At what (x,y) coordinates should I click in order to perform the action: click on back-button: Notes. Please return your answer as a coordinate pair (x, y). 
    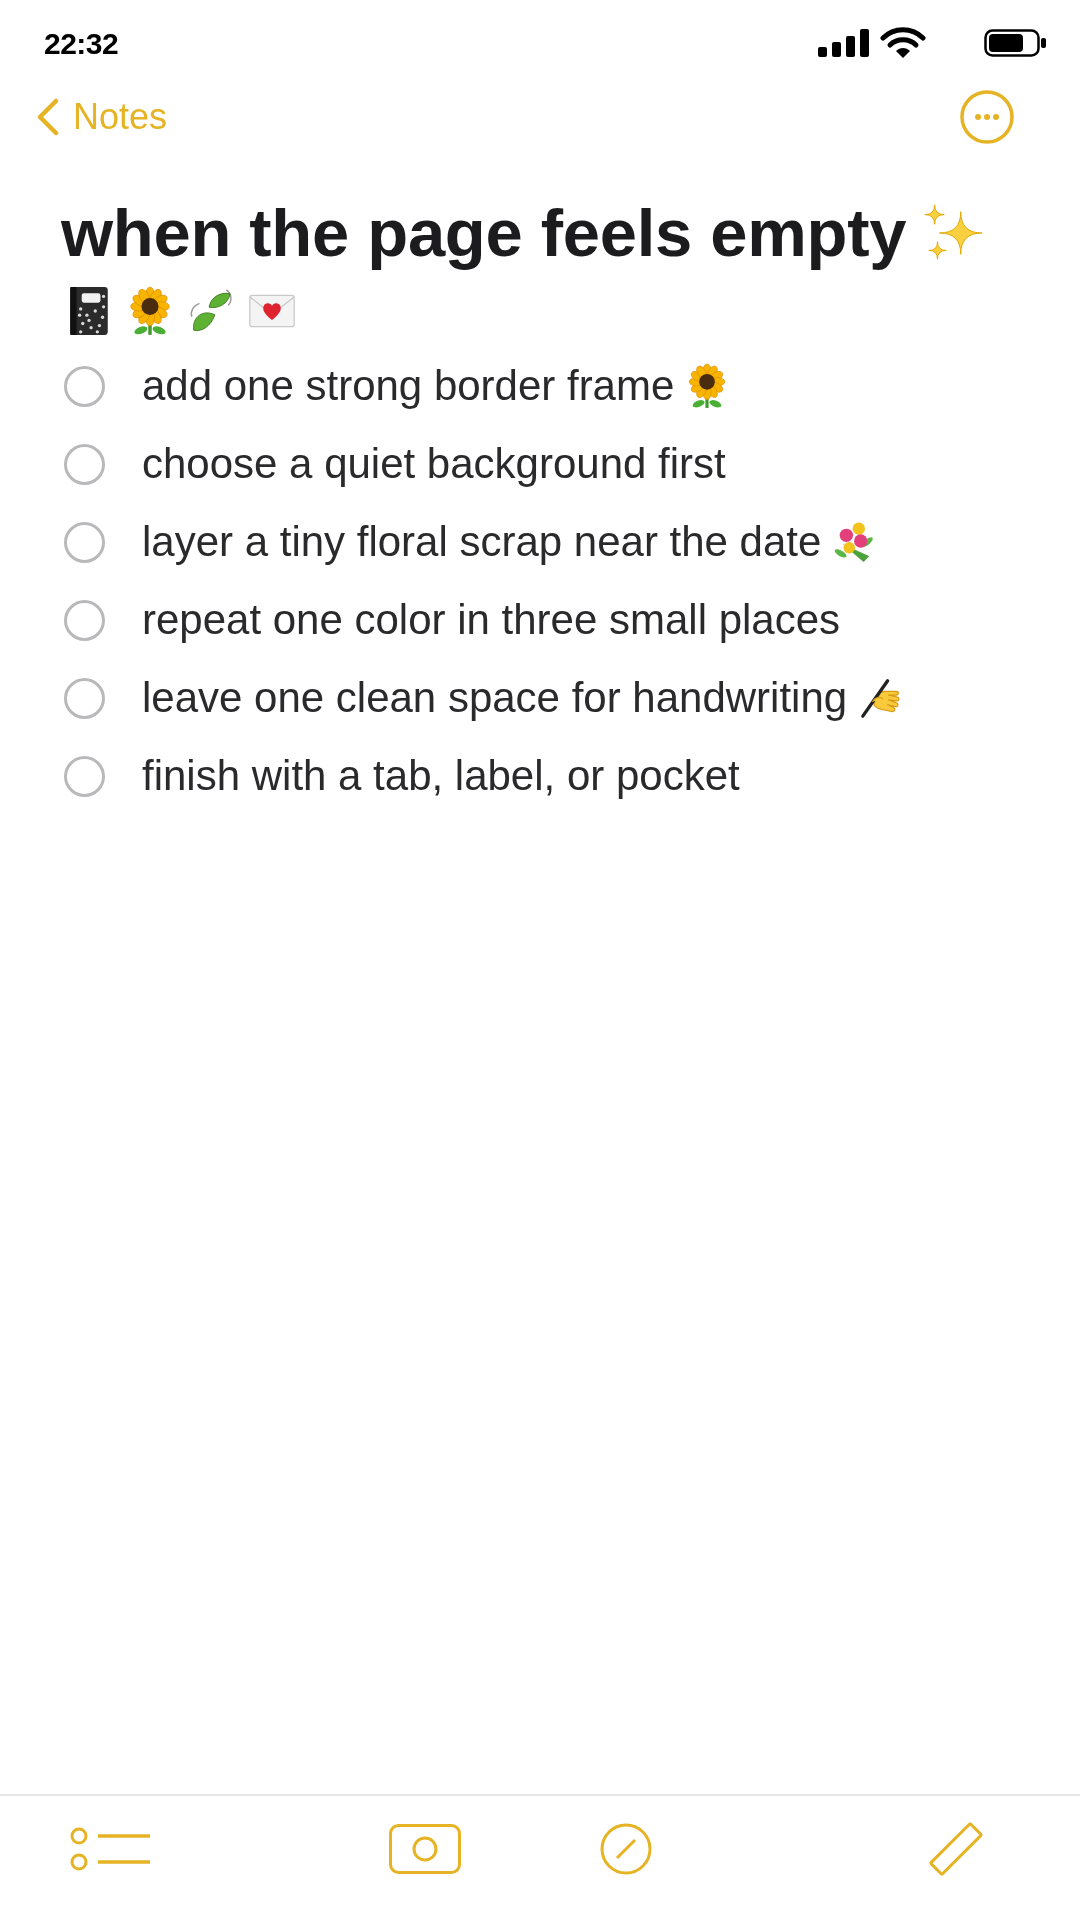
    Looking at the image, I should click on (102, 117).